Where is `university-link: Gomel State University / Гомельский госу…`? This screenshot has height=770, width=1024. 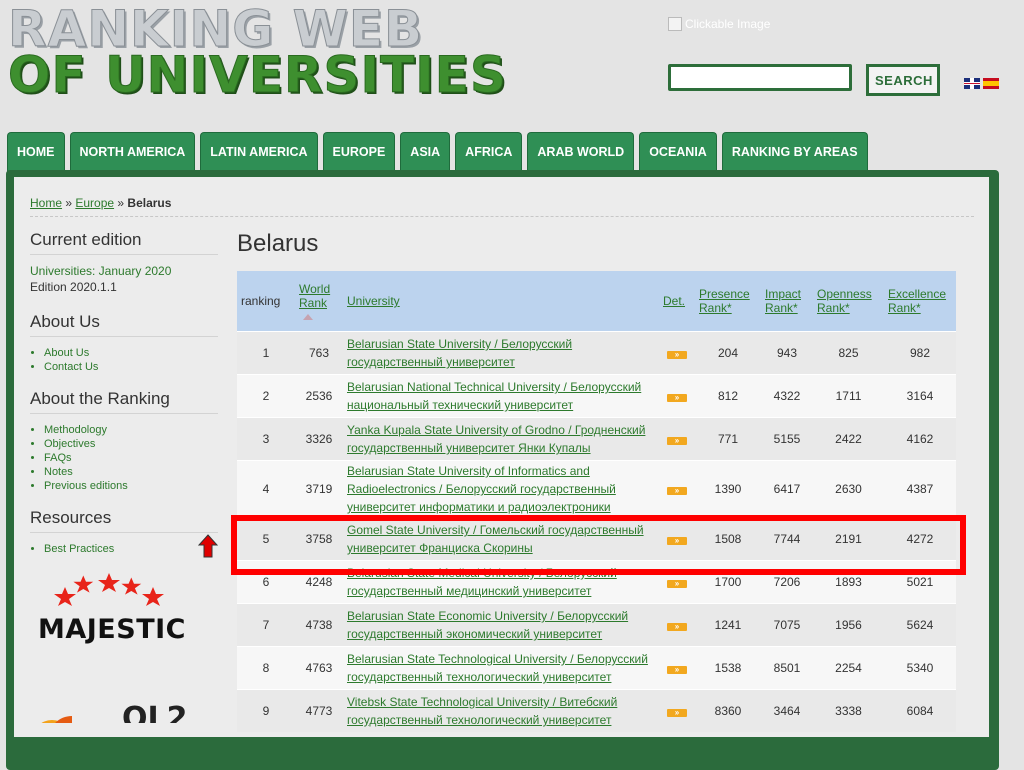
university-link: Gomel State University / Гомельский госу… is located at coordinates (495, 539).